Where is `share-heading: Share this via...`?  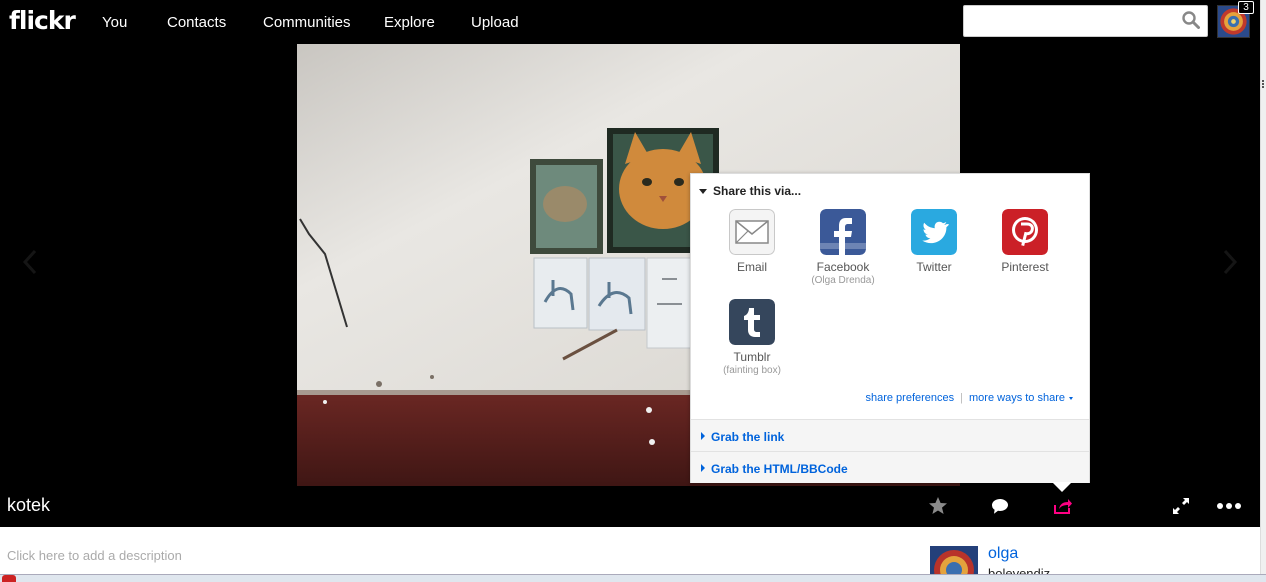 share-heading: Share this via... is located at coordinates (750, 191).